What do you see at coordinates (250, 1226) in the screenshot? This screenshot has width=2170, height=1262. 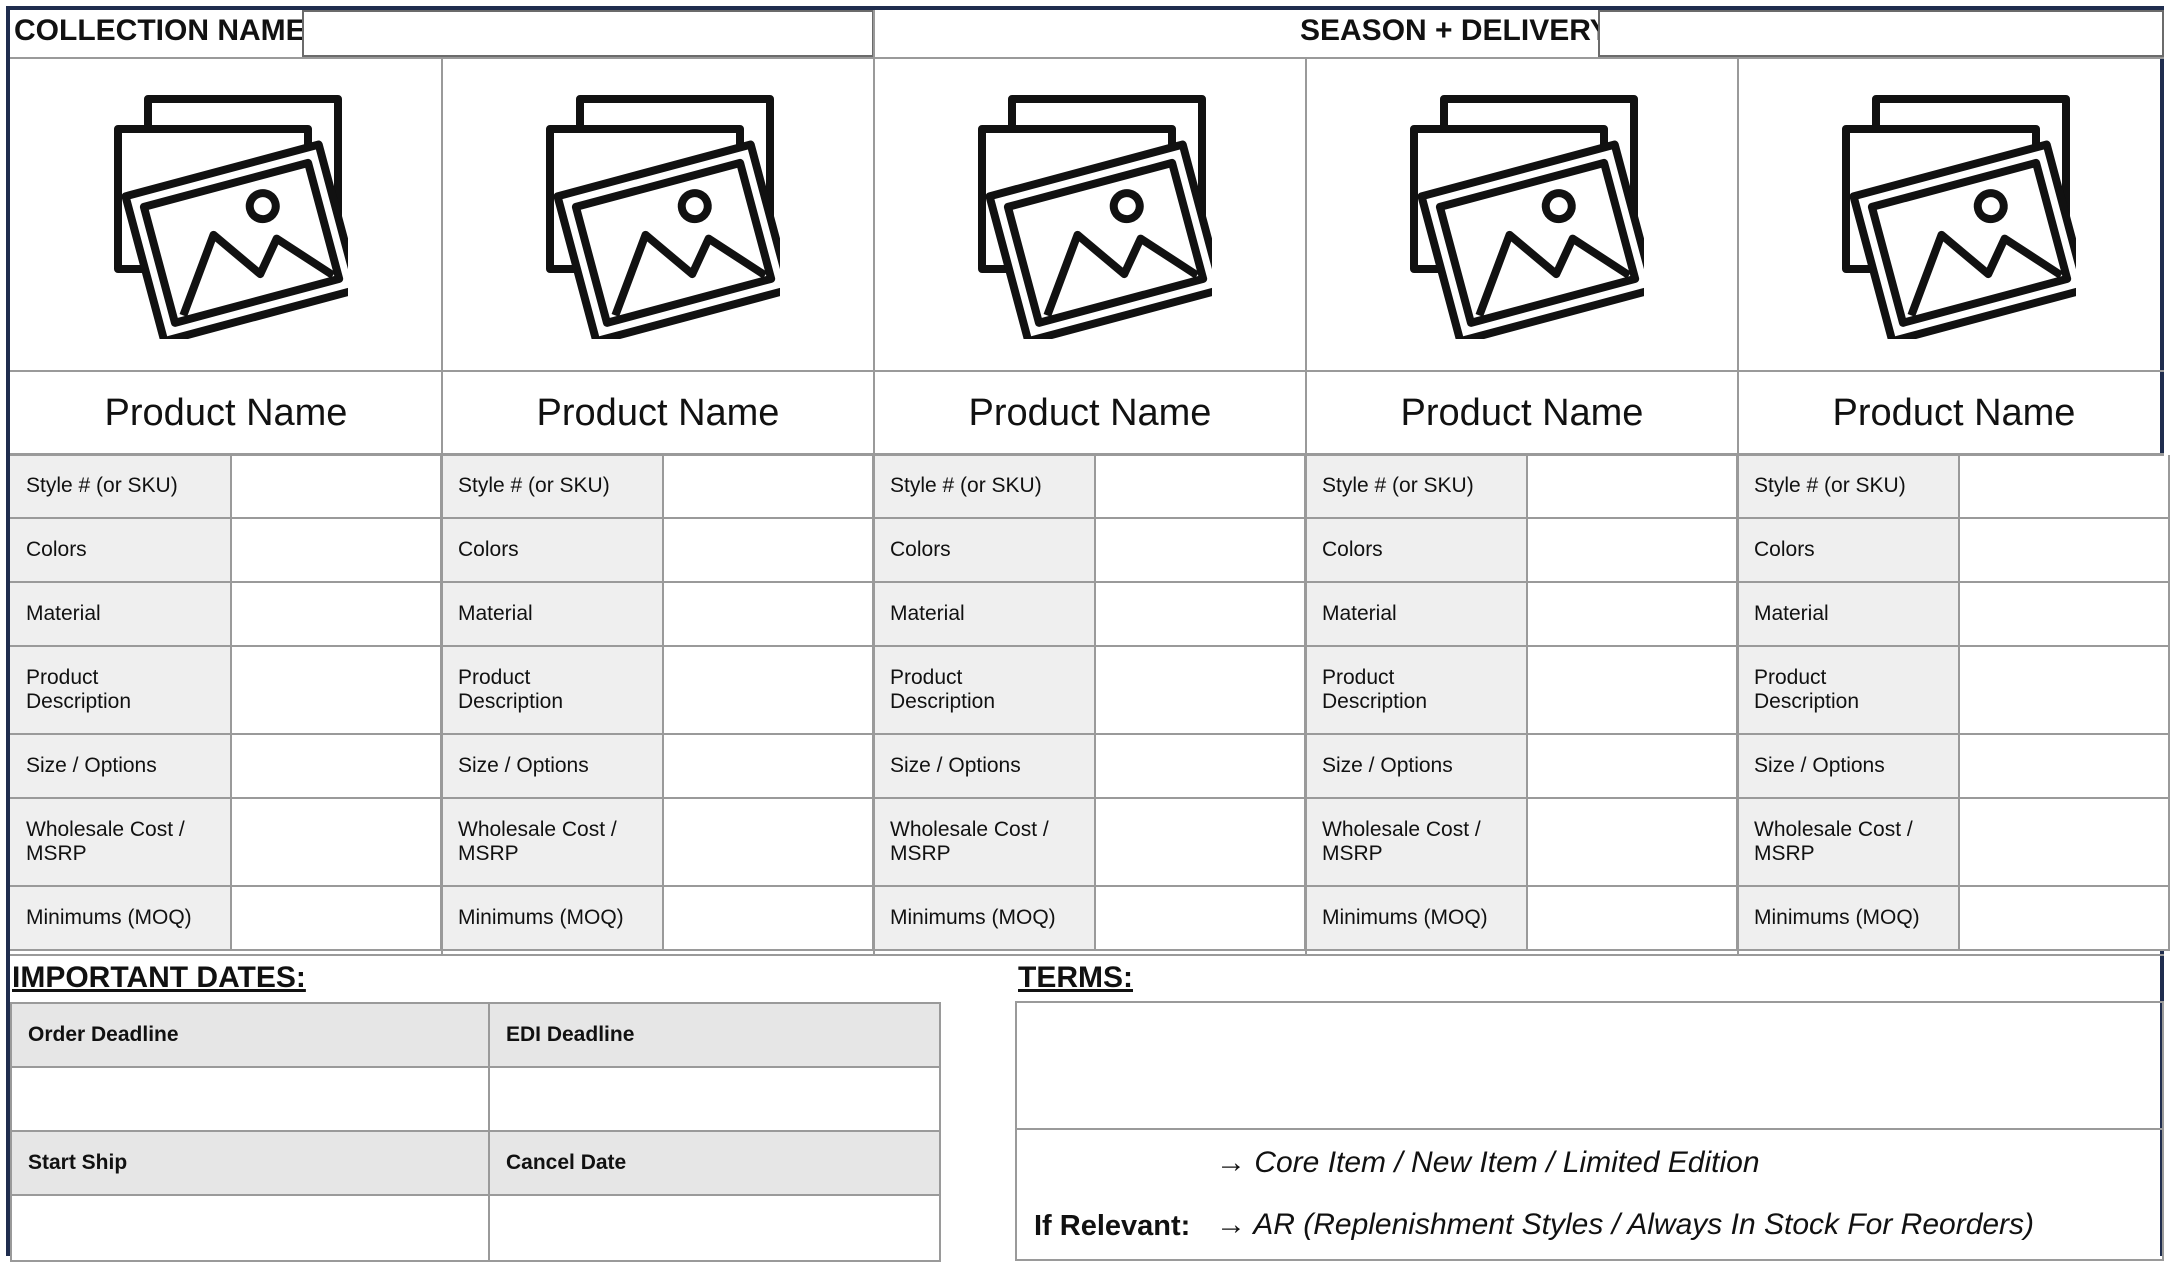 I see `start-ship-field` at bounding box center [250, 1226].